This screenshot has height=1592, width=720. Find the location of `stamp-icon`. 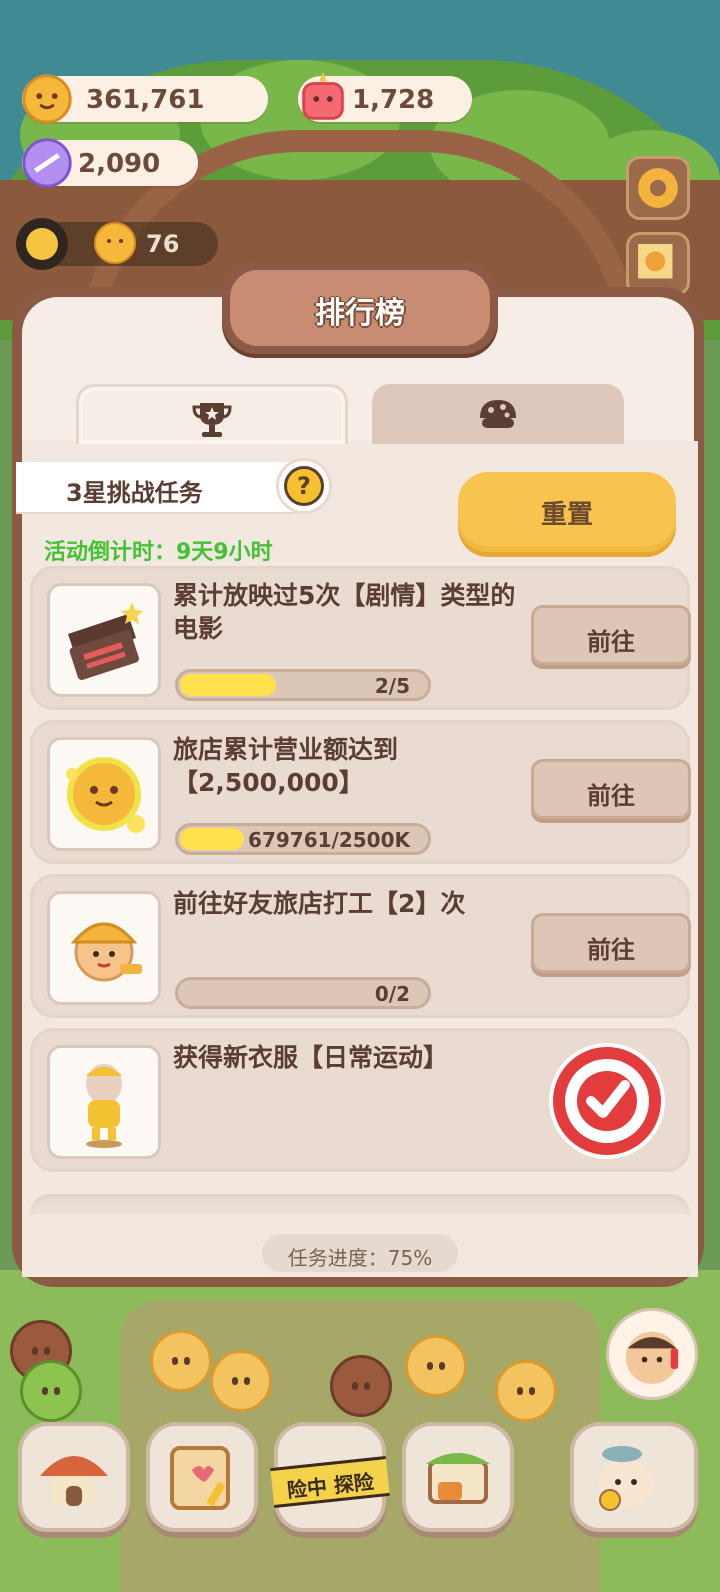

stamp-icon is located at coordinates (655, 261).